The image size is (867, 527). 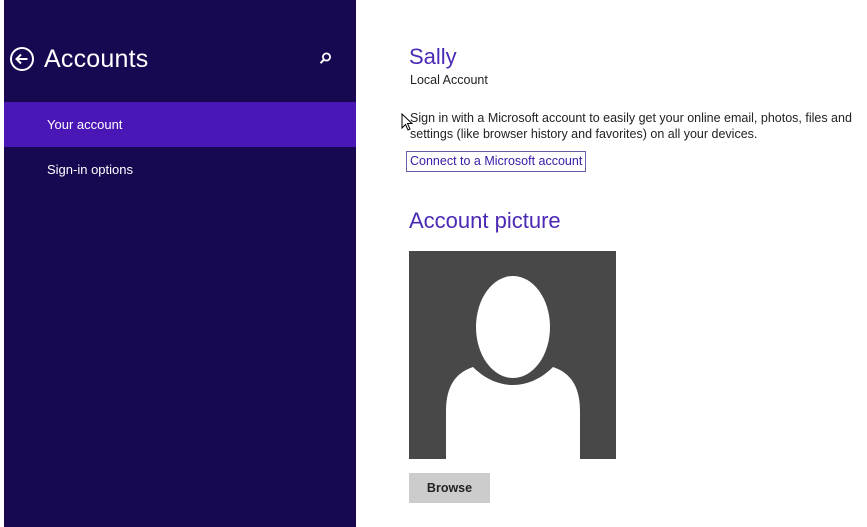 I want to click on connect-microsoft-account-link: Connect to a Microsoft account, so click(x=496, y=161).